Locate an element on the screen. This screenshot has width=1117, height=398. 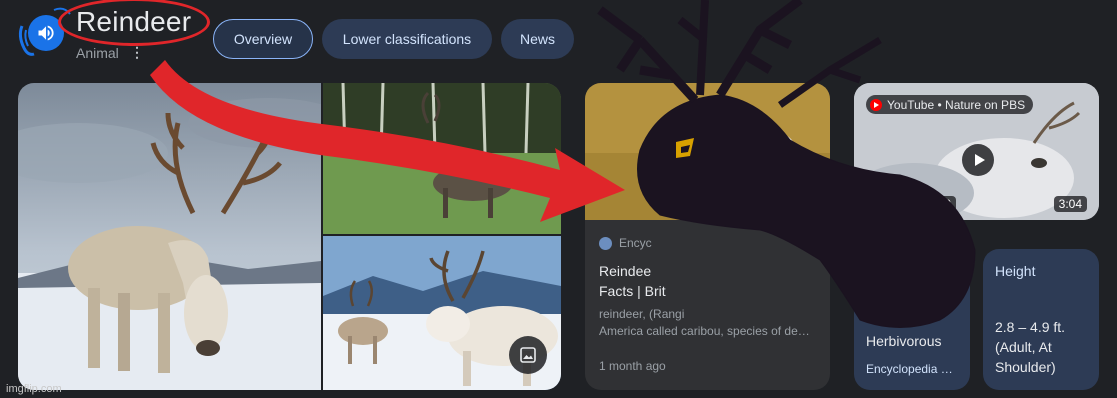
more-options-icon: ⋮ is located at coordinates (137, 52).